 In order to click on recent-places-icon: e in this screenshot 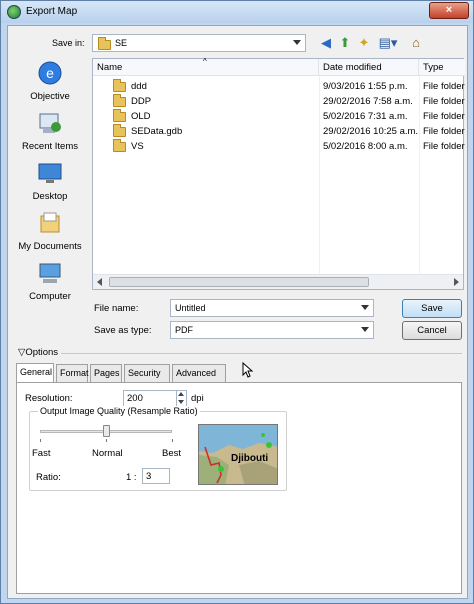, I will do `click(50, 73)`.